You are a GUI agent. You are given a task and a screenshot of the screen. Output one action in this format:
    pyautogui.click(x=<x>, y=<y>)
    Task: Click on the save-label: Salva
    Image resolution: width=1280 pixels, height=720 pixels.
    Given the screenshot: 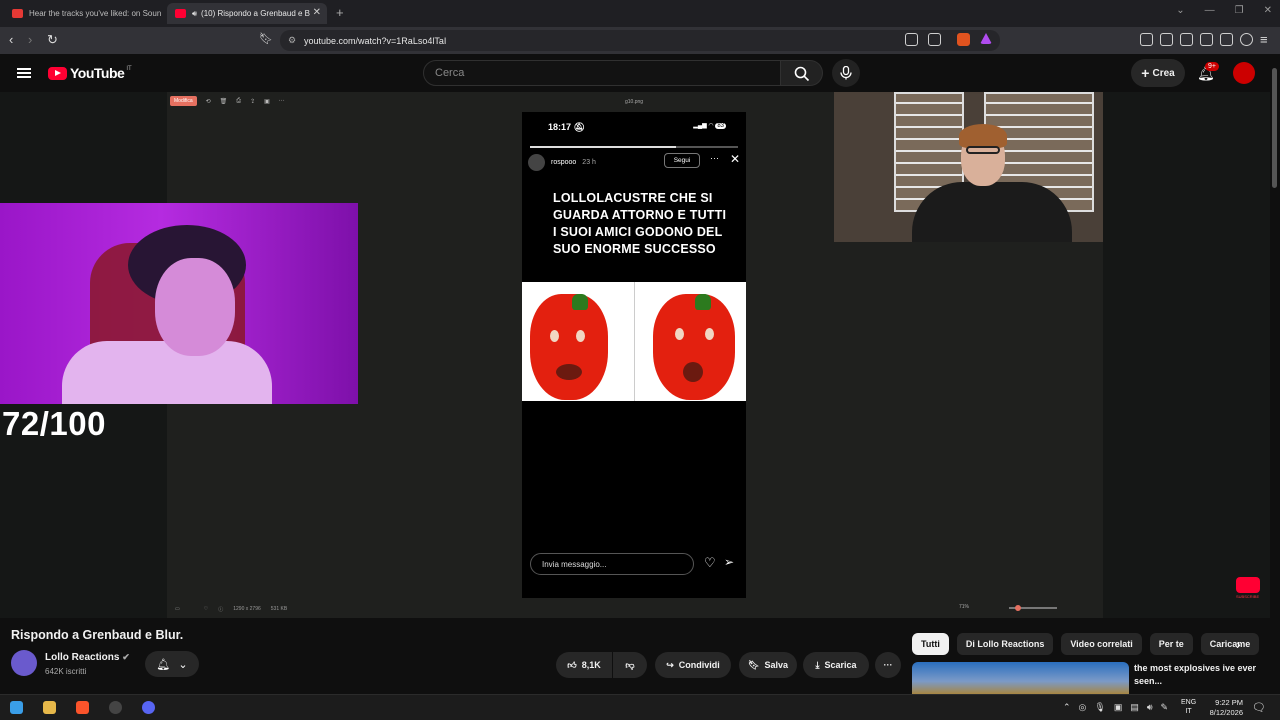 What is the action you would take?
    pyautogui.click(x=776, y=665)
    